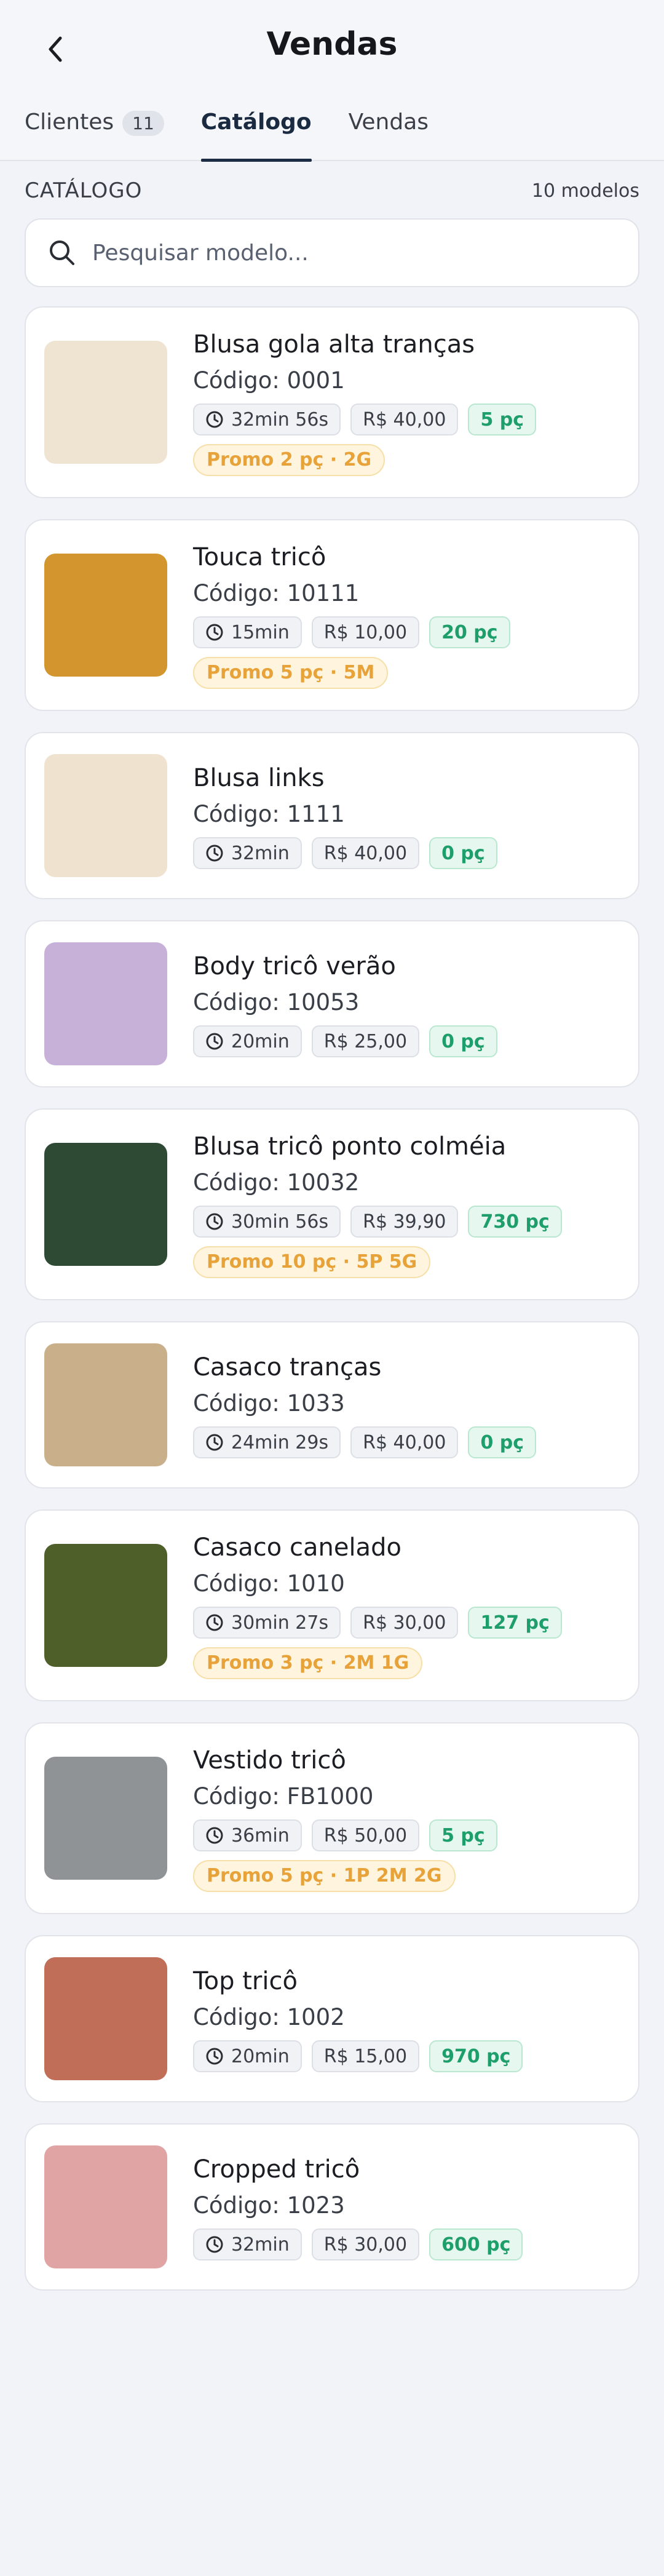  I want to click on stock-chip: 970 pç, so click(476, 2056).